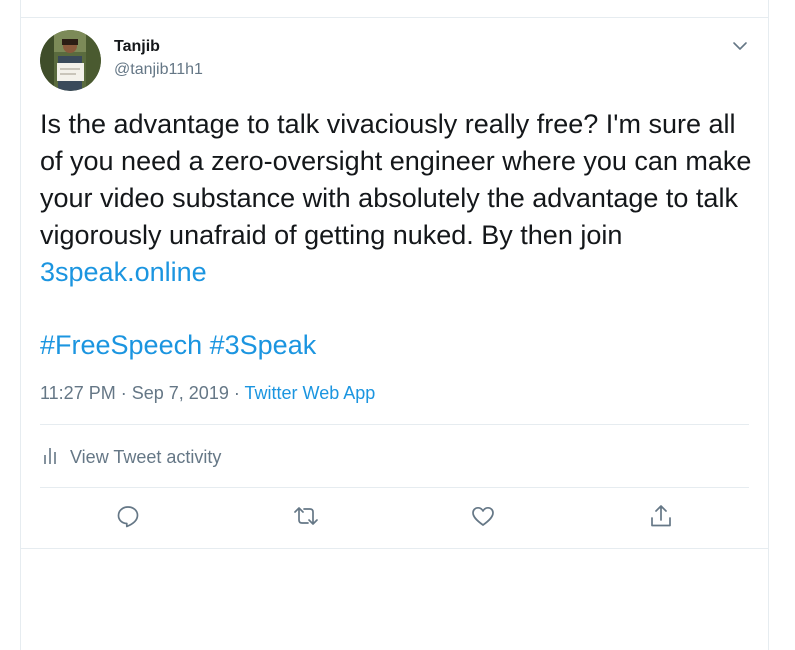 Image resolution: width=795 pixels, height=650 pixels. Describe the element at coordinates (70, 60) in the screenshot. I see `avatar` at that location.